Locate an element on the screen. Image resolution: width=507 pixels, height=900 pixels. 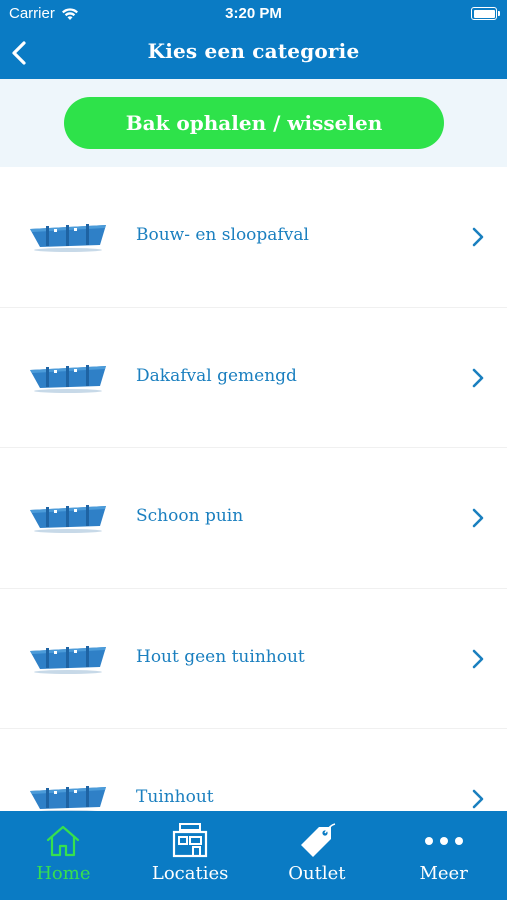
tab-locaties: Locaties is located at coordinates (190, 855).